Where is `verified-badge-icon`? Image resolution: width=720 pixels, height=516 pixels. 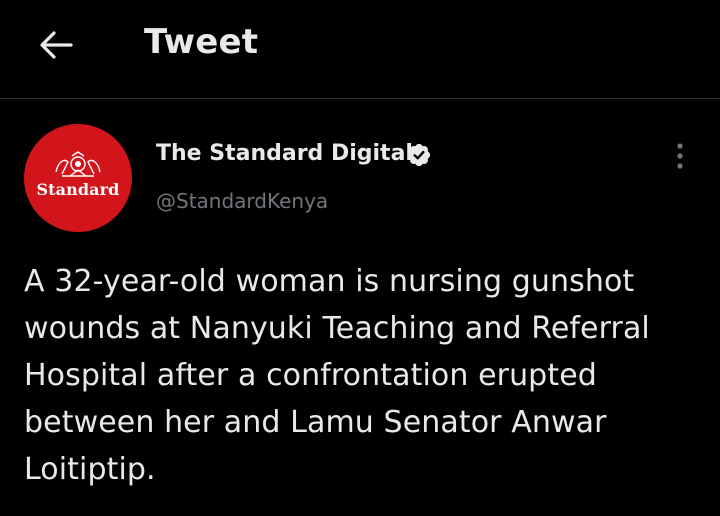 verified-badge-icon is located at coordinates (419, 155).